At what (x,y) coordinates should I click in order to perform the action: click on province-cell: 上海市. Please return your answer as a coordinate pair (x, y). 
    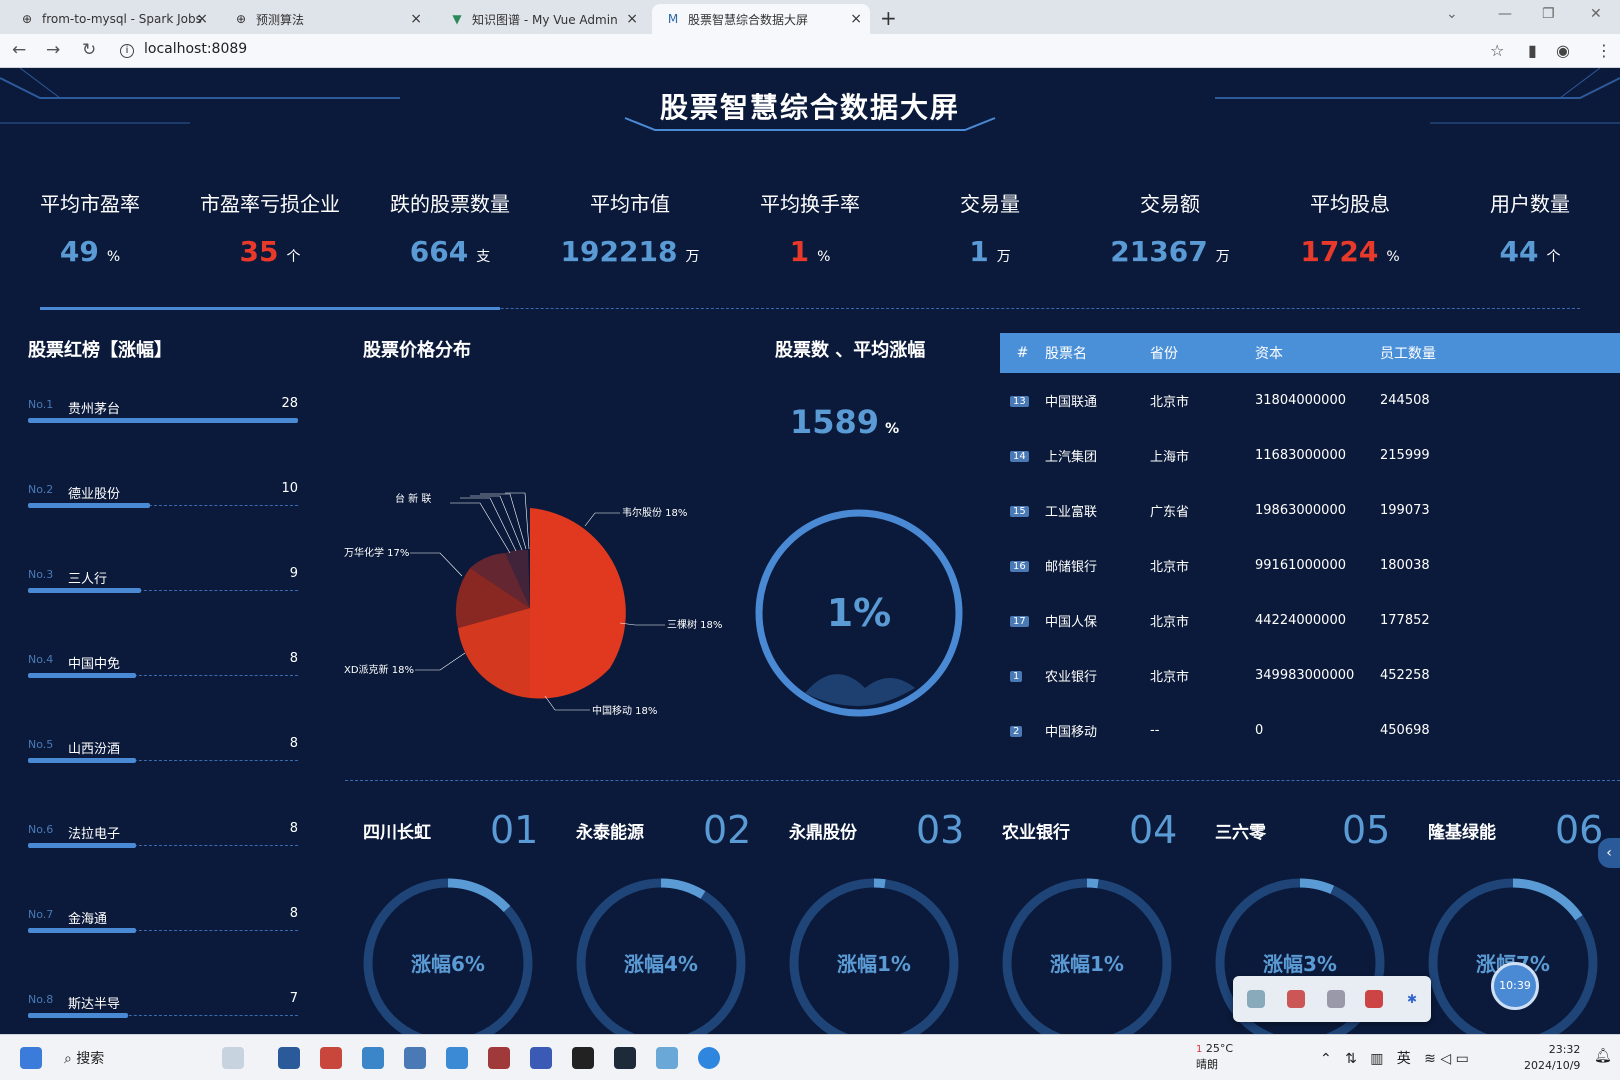
    Looking at the image, I should click on (1170, 457).